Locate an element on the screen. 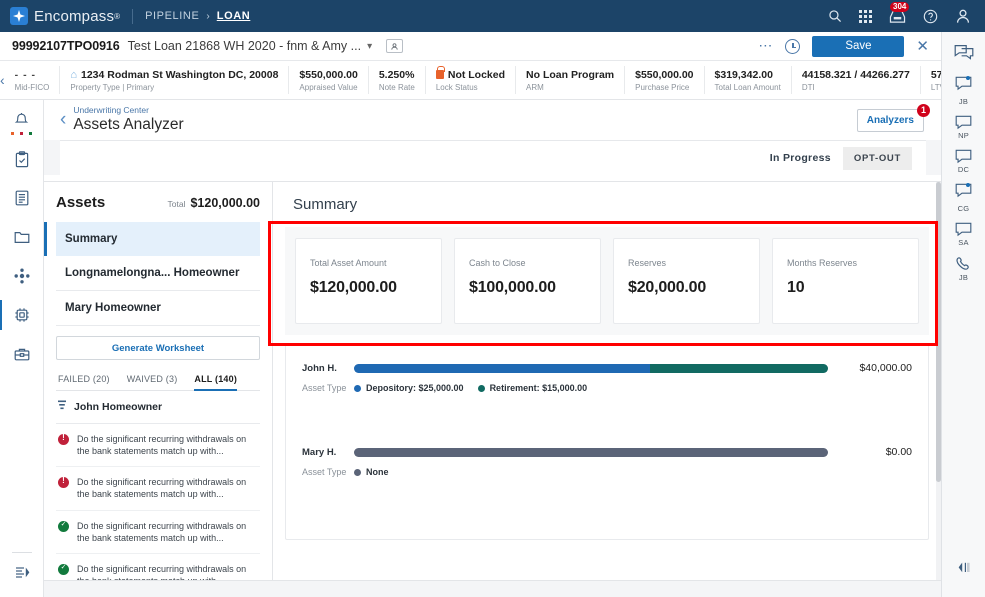  alerts-bell-icon is located at coordinates (22, 121).